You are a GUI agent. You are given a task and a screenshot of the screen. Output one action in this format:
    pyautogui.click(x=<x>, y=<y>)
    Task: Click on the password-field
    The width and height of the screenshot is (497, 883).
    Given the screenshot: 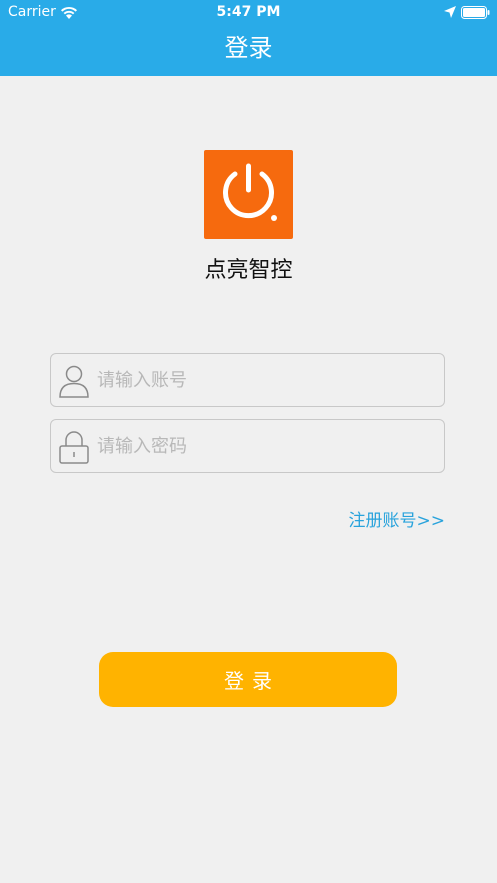 What is the action you would take?
    pyautogui.click(x=247, y=446)
    